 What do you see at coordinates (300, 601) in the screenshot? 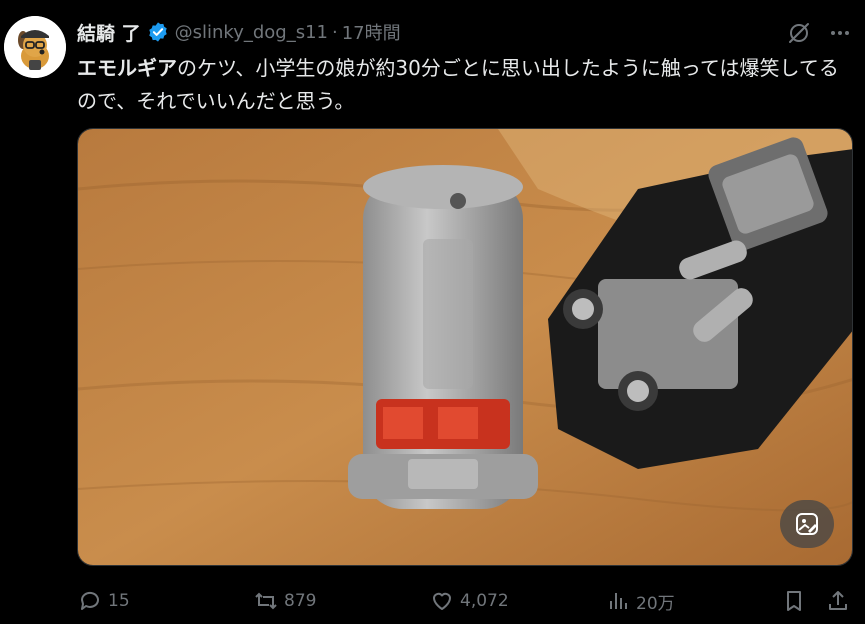
I see `retweet-count: 879` at bounding box center [300, 601].